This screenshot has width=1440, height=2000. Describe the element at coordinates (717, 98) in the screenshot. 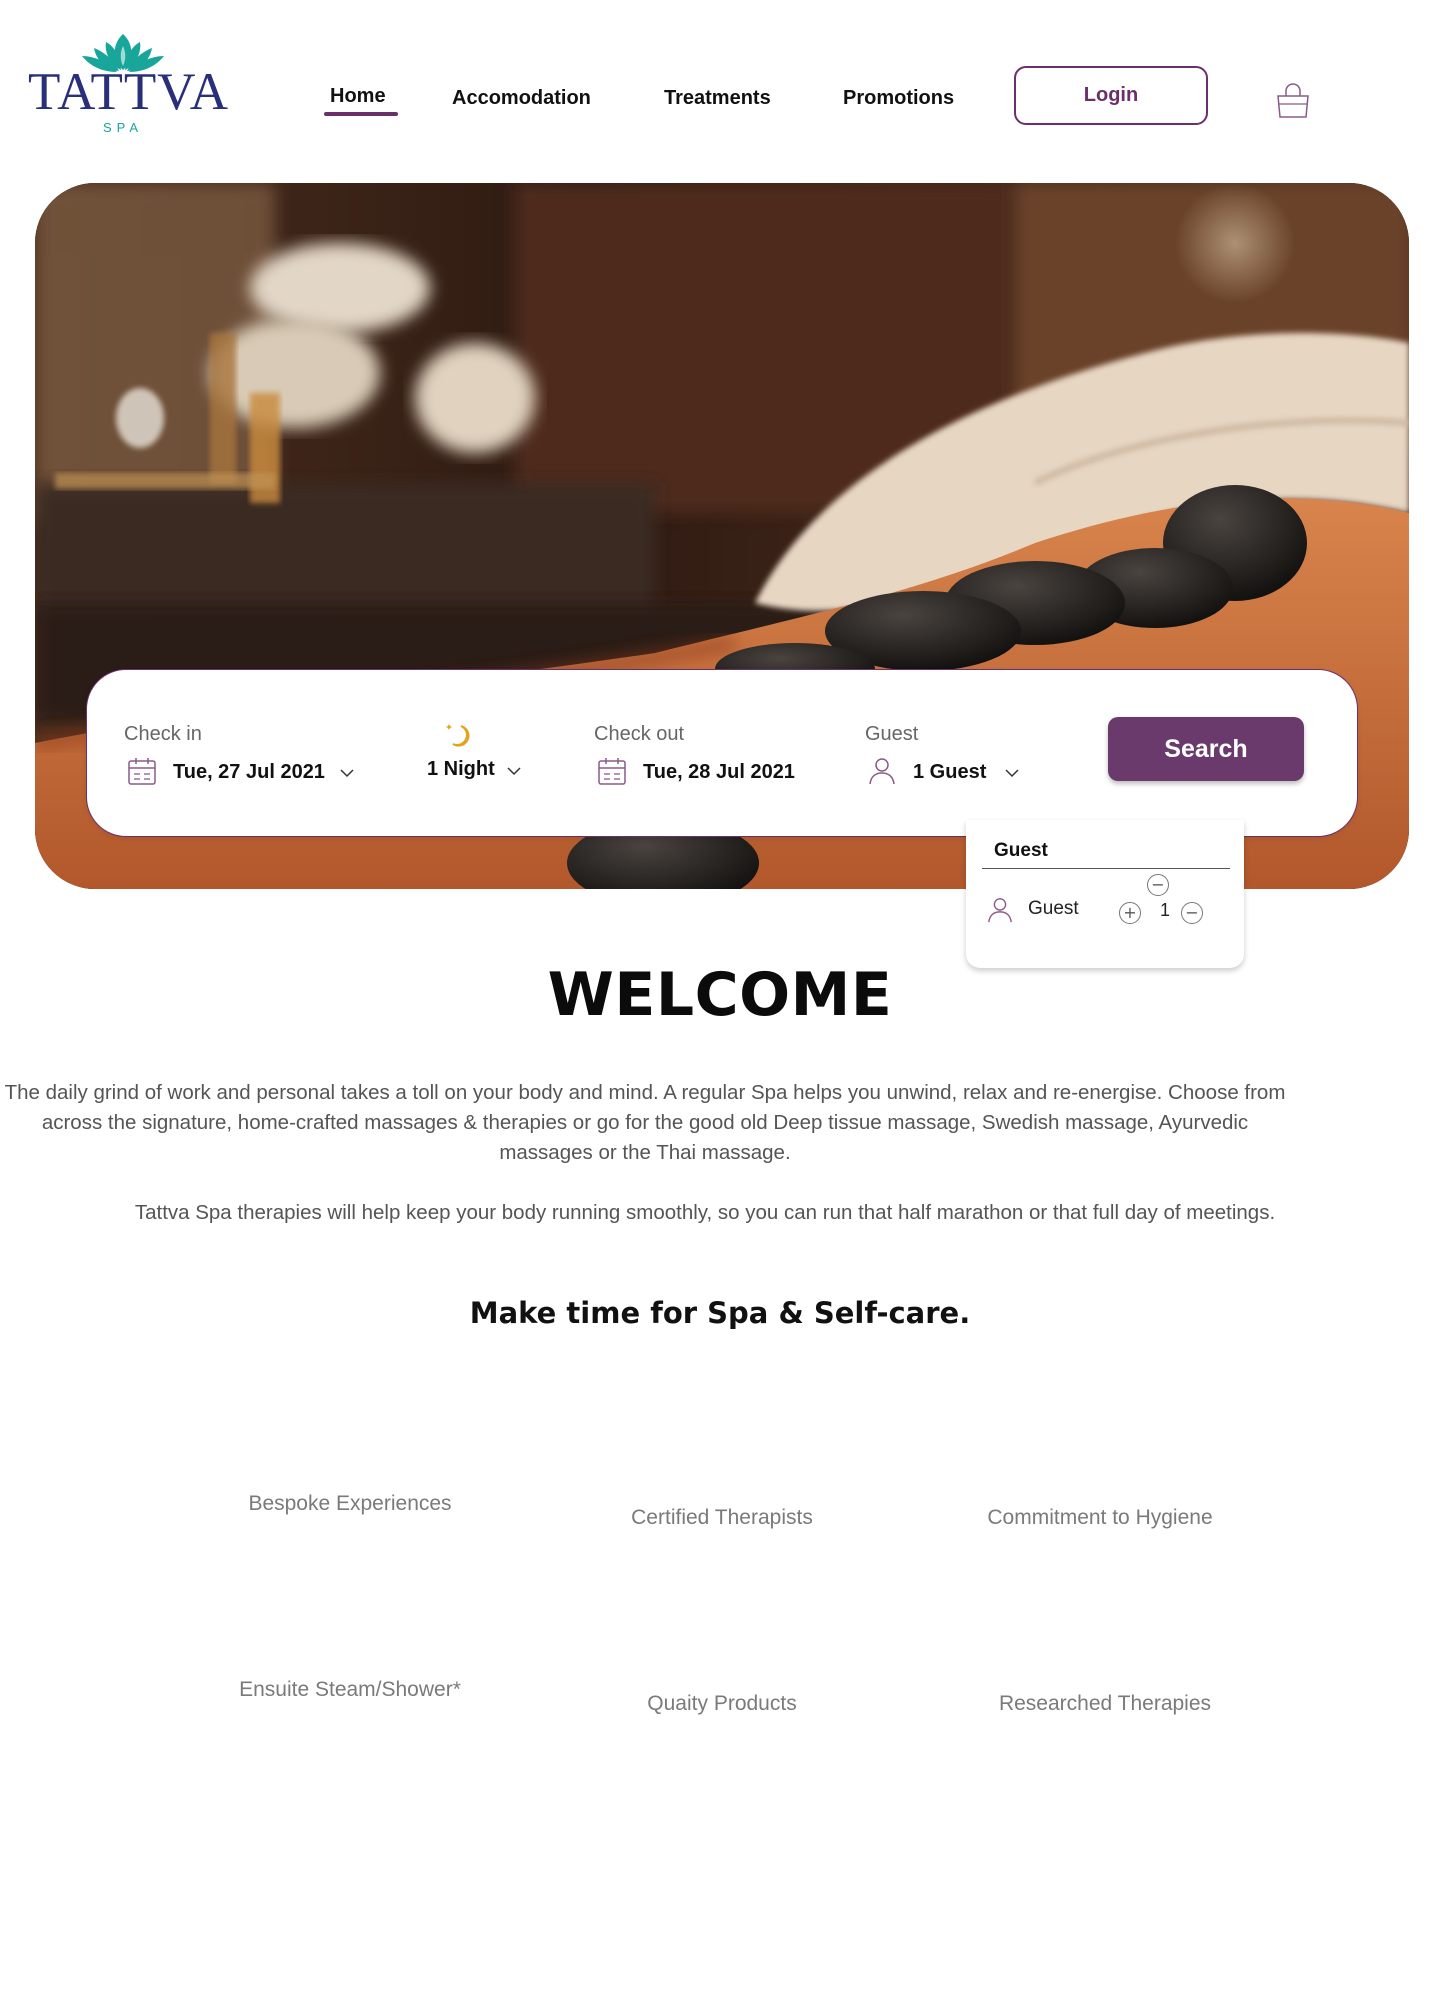

I see `nav-treatments: Treatments` at that location.